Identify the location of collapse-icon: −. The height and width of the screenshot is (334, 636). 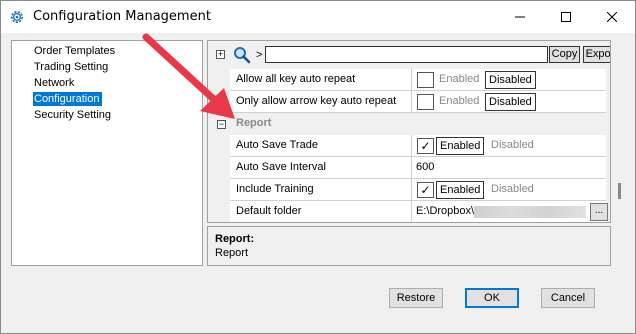
(221, 124).